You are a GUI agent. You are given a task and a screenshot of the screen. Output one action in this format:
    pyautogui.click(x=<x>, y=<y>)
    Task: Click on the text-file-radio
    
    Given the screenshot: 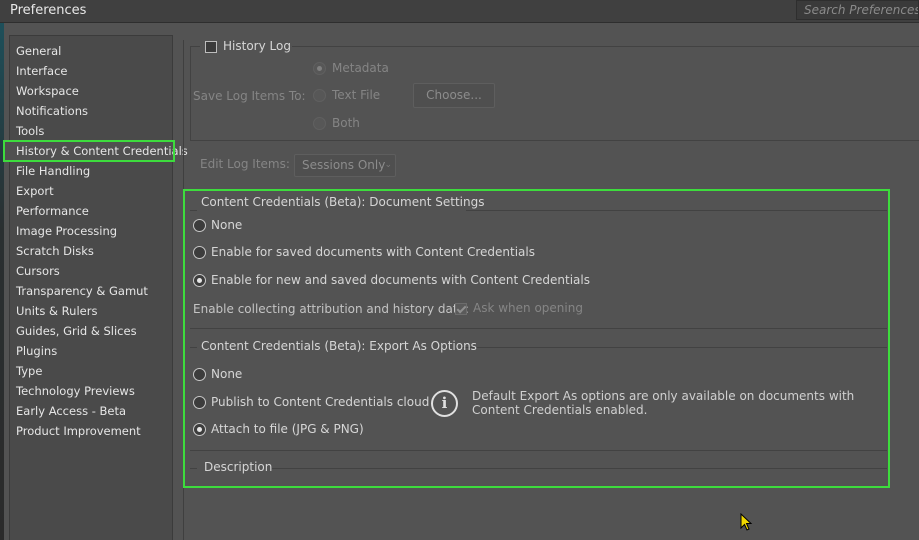 What is the action you would take?
    pyautogui.click(x=319, y=95)
    